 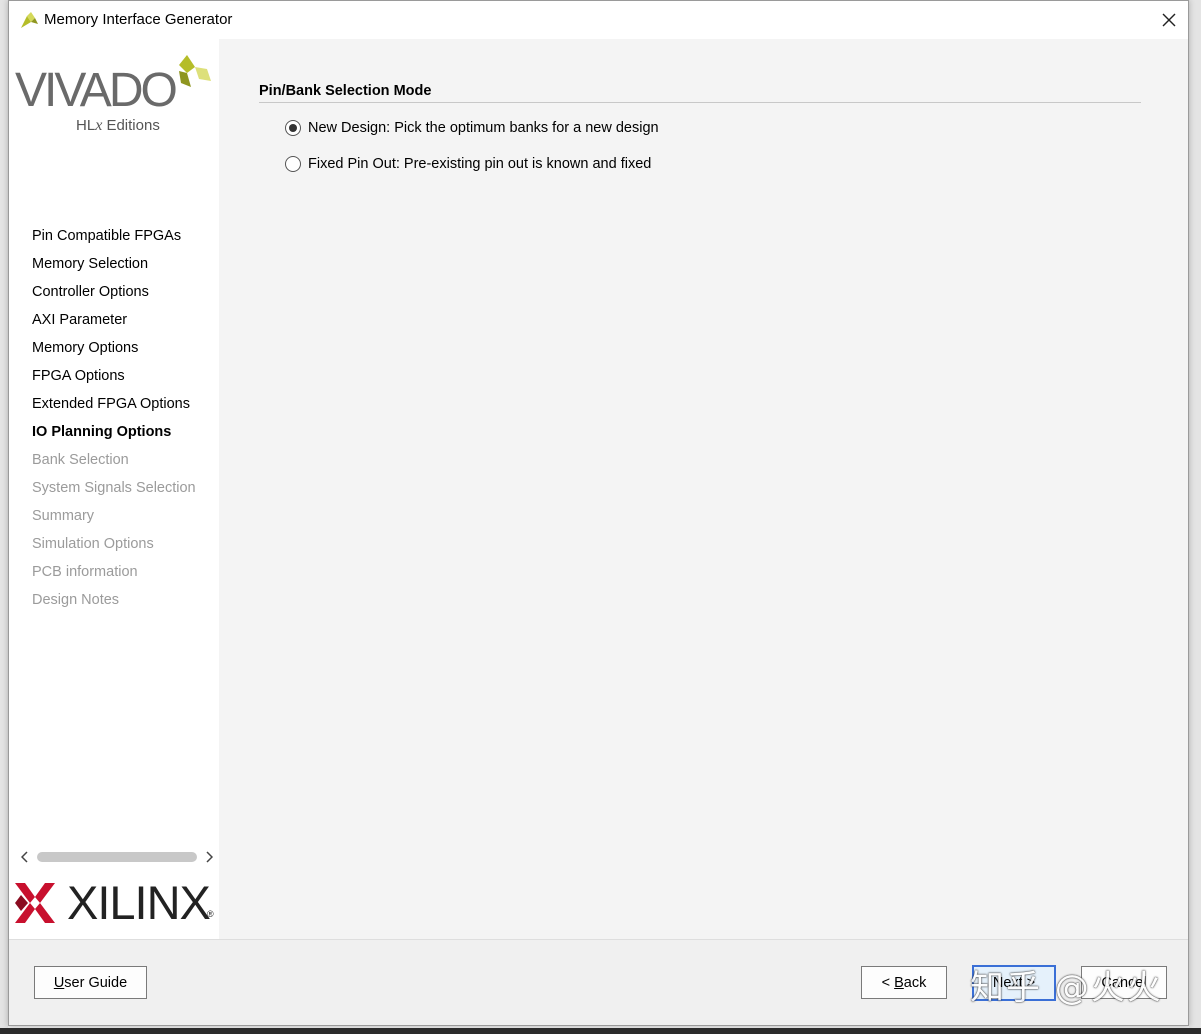 What do you see at coordinates (114, 292) in the screenshot?
I see `sidebar-step: Controller Options` at bounding box center [114, 292].